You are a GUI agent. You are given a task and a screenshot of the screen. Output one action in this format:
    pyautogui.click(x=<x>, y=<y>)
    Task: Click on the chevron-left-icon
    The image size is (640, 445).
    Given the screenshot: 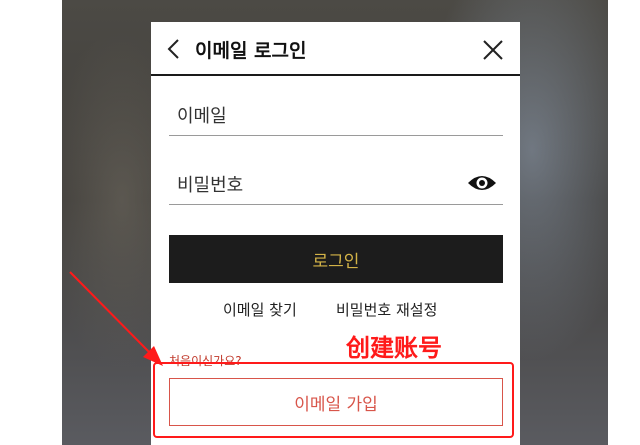 What is the action you would take?
    pyautogui.click(x=174, y=49)
    